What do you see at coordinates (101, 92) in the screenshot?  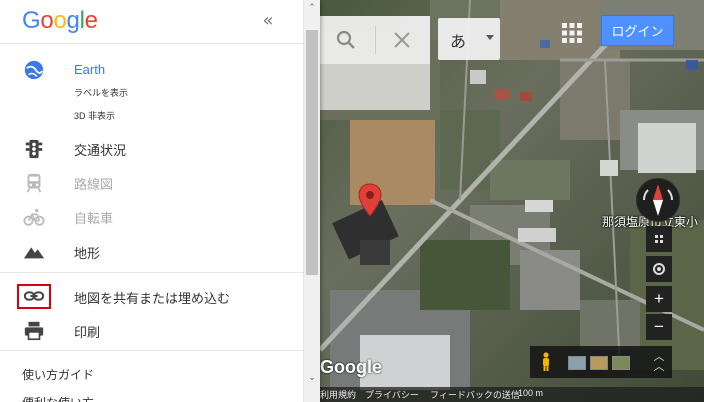 I see `show-labels-option: ラベルを表示` at bounding box center [101, 92].